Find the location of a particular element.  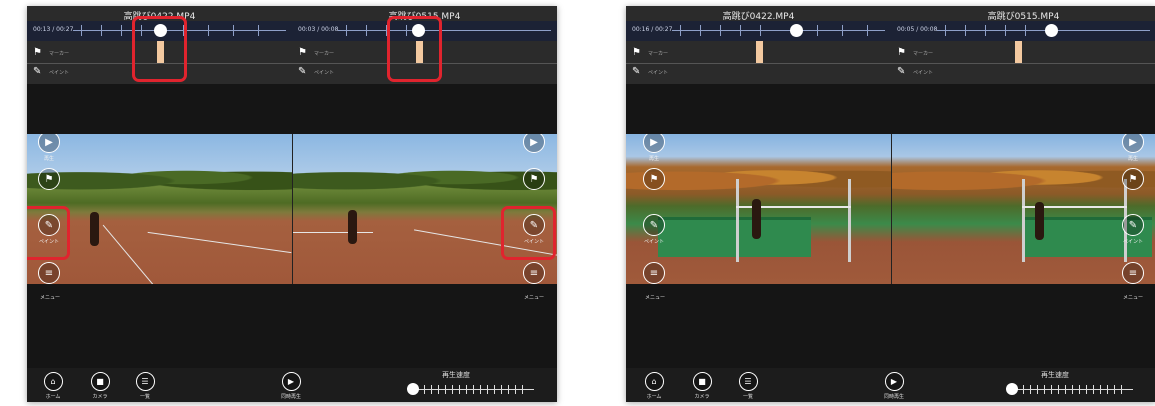

right-playhead-knob is located at coordinates (1051, 30).